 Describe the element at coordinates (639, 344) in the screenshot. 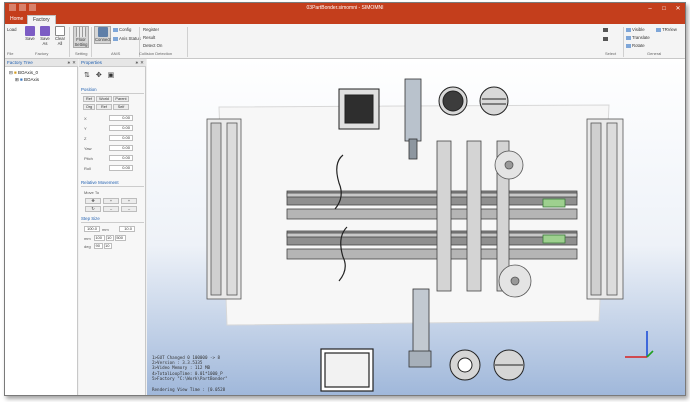

I see `axis-gizmo` at that location.